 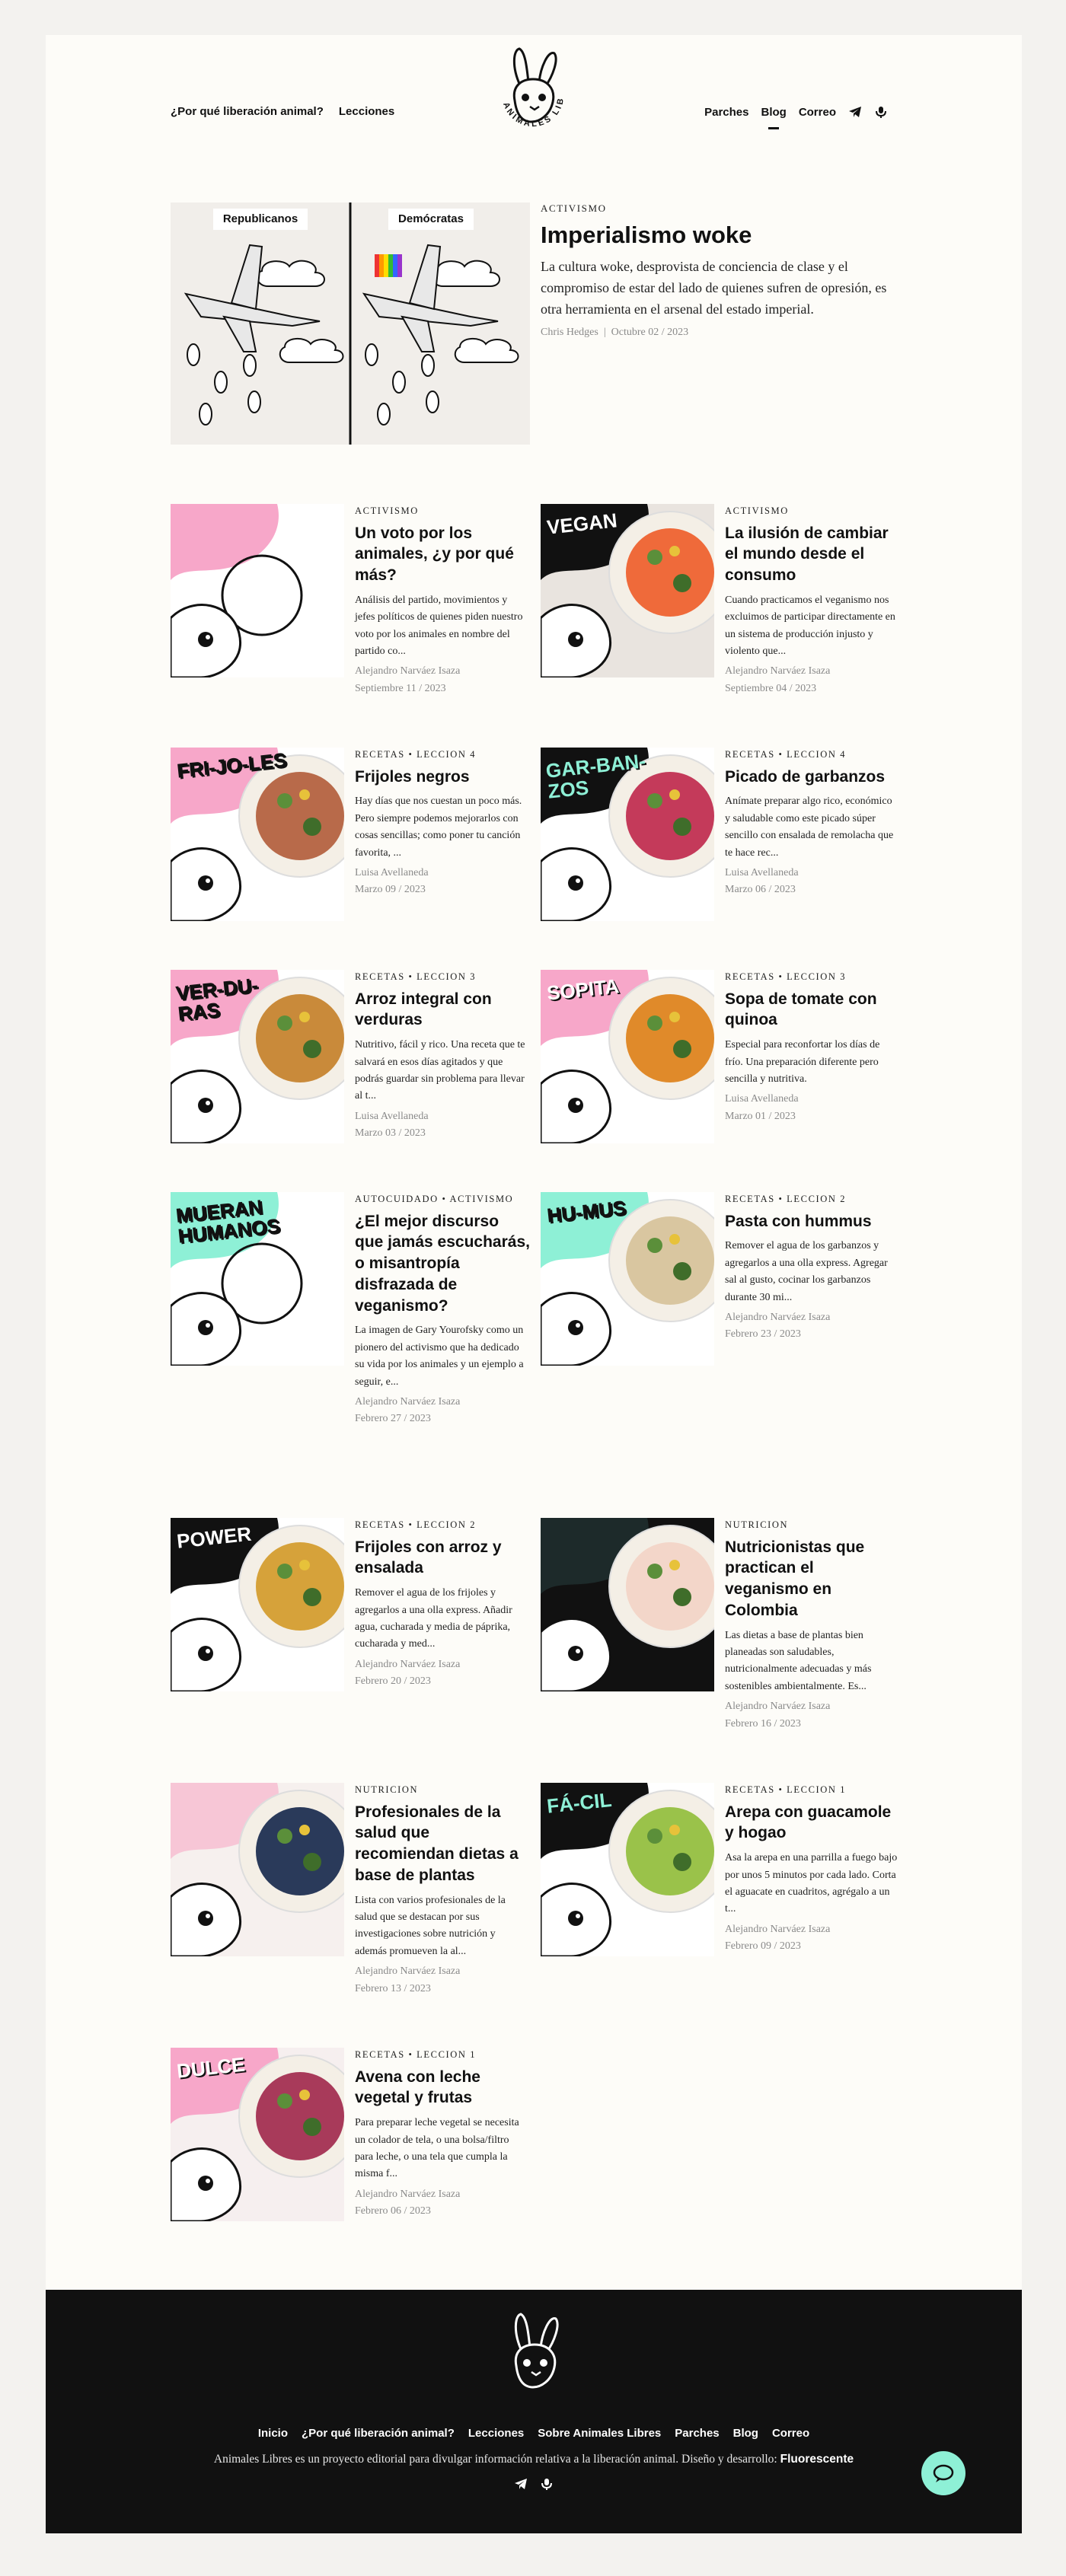 I want to click on nav-lecciones: Lecciones, so click(x=366, y=111).